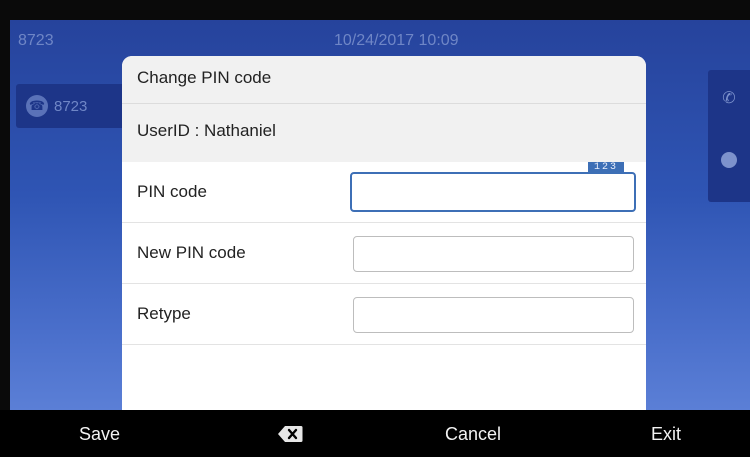 This screenshot has height=457, width=750. Describe the element at coordinates (493, 192) in the screenshot. I see `pin-code-input` at that location.